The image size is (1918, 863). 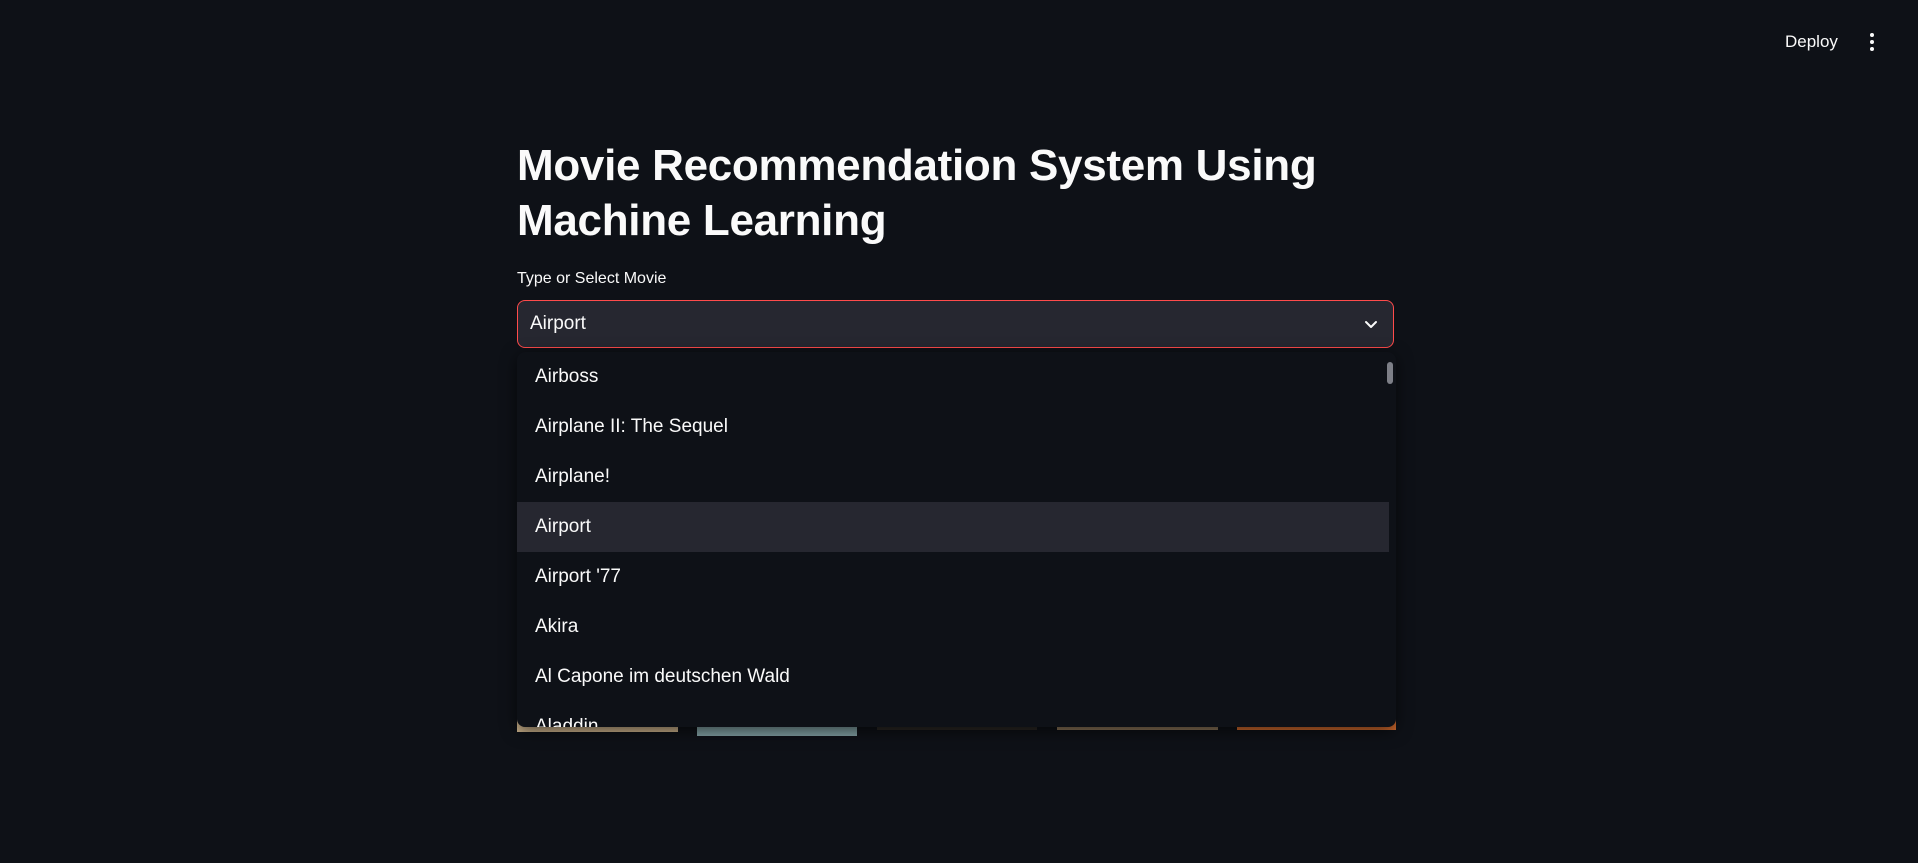 I want to click on chevron-down-icon, so click(x=1371, y=324).